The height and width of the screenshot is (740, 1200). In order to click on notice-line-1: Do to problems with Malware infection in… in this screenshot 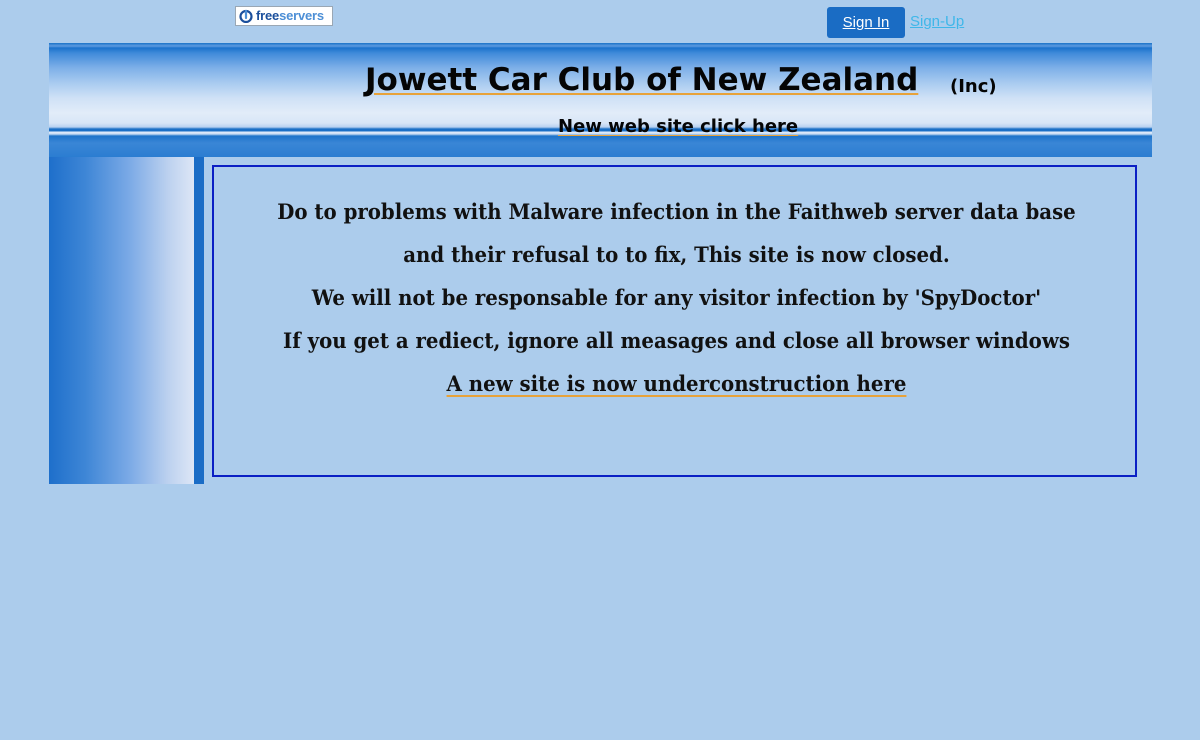, I will do `click(676, 211)`.